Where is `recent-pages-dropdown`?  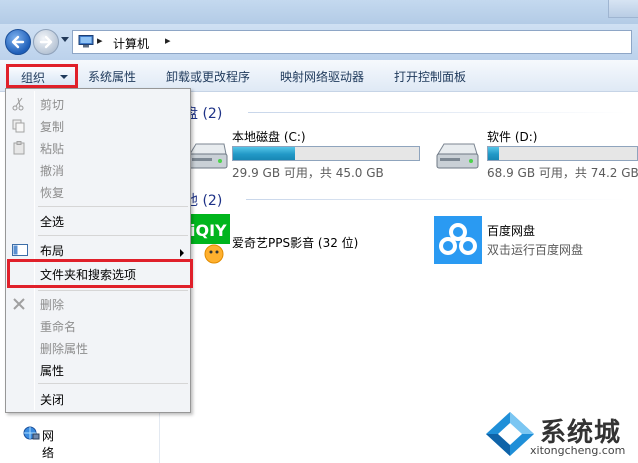
recent-pages-dropdown is located at coordinates (65, 39).